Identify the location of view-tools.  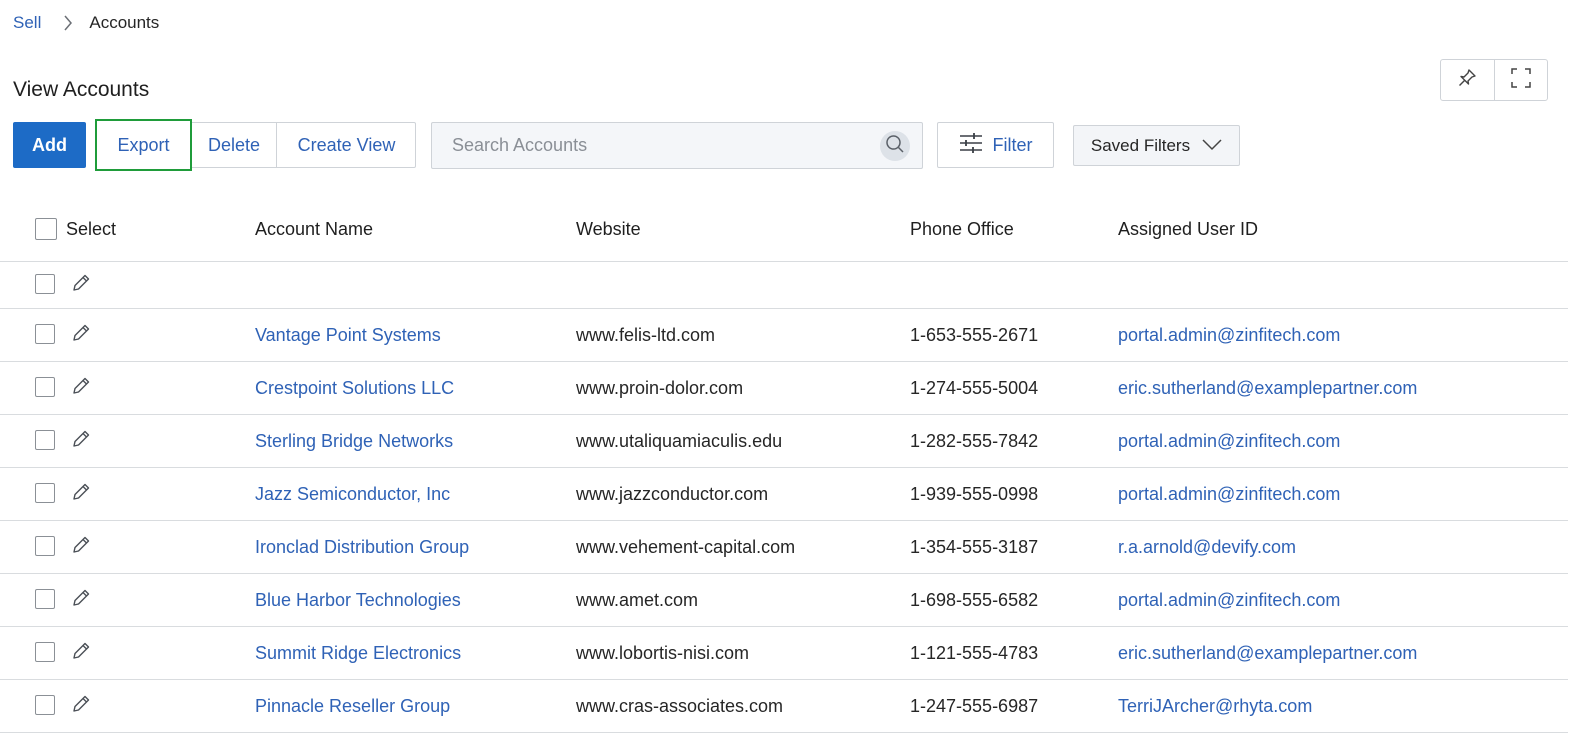
(1494, 80).